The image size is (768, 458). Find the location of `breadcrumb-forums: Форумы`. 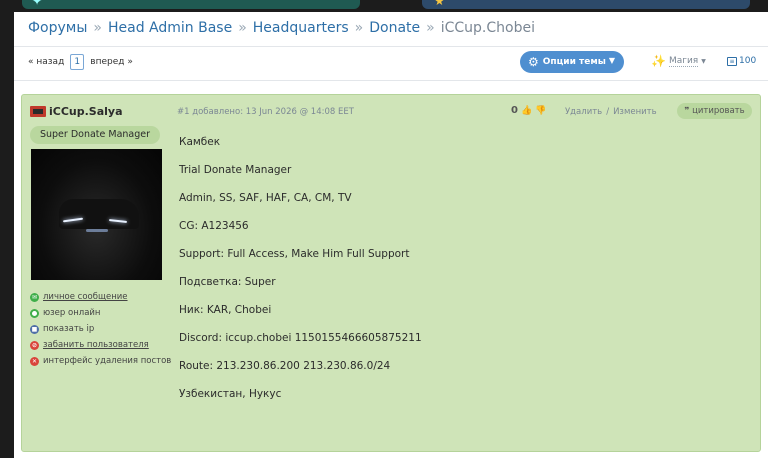

breadcrumb-forums: Форумы is located at coordinates (57, 28).